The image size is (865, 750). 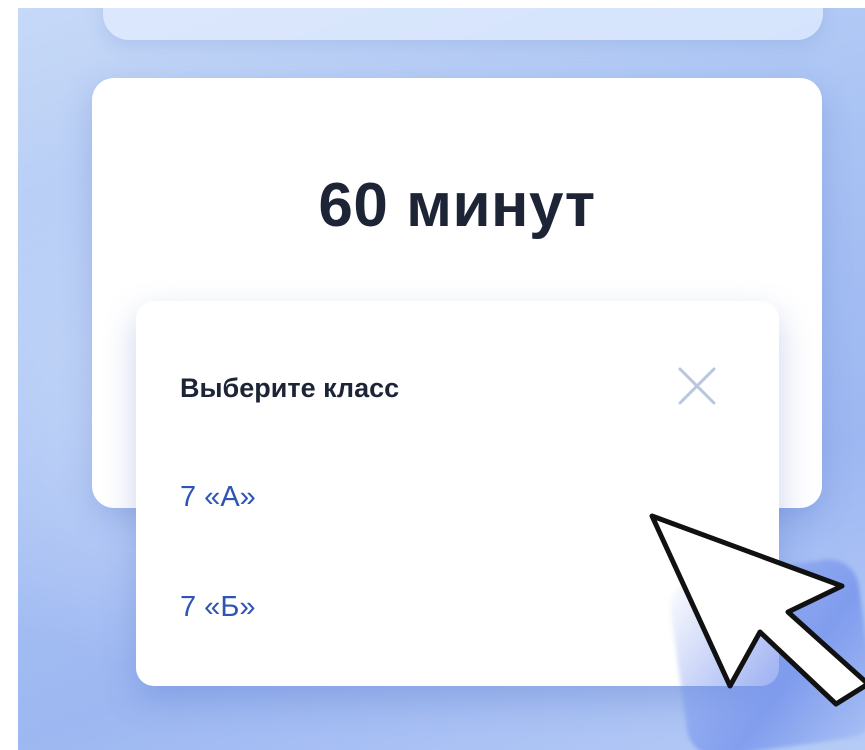 What do you see at coordinates (290, 388) in the screenshot?
I see `popup-title: Выберите класс` at bounding box center [290, 388].